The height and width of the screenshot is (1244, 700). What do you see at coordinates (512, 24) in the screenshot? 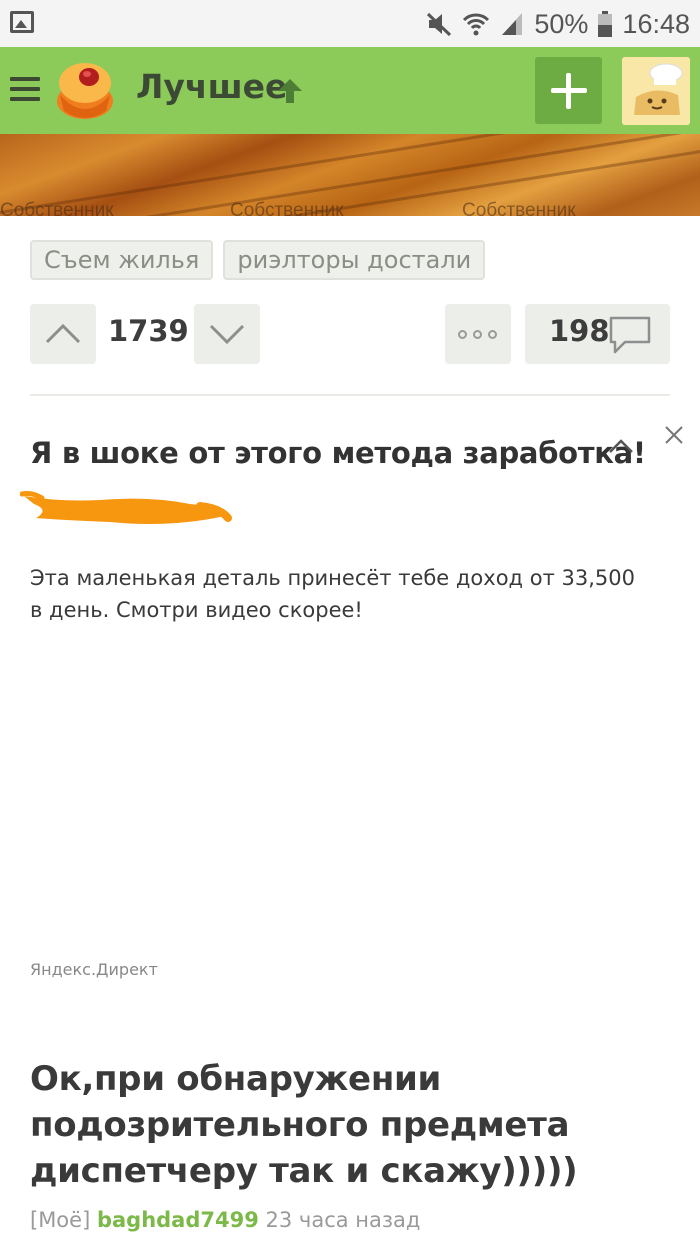
I see `signal-icon` at bounding box center [512, 24].